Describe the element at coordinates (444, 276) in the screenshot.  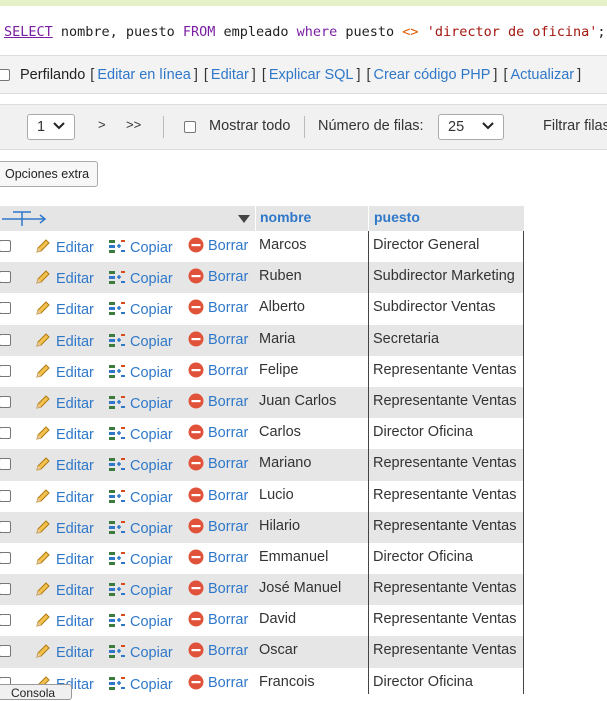
I see `cell-puesto: Subdirector Marketing` at that location.